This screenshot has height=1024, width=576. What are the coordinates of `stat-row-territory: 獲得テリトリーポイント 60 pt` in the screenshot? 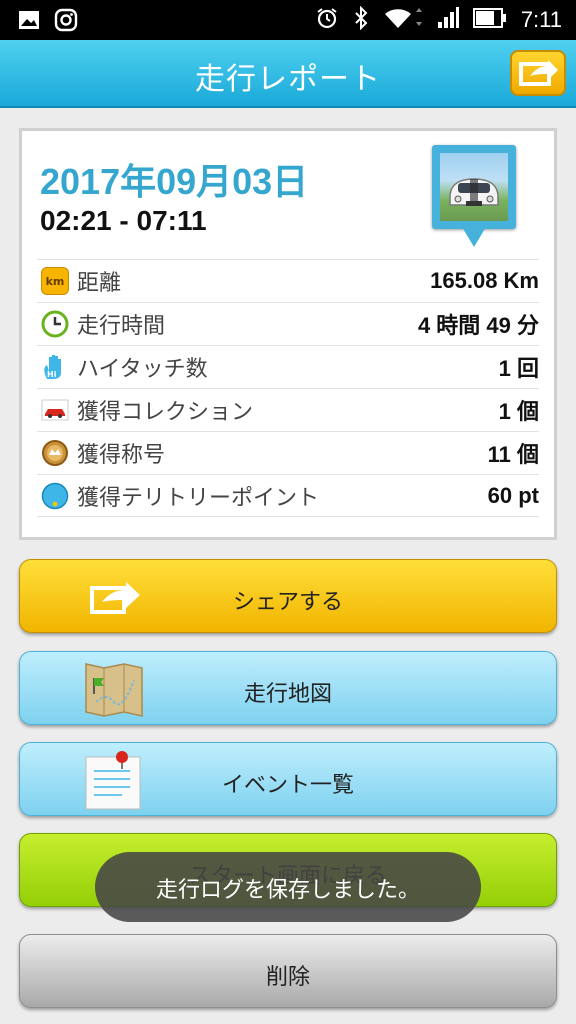 It's located at (288, 495).